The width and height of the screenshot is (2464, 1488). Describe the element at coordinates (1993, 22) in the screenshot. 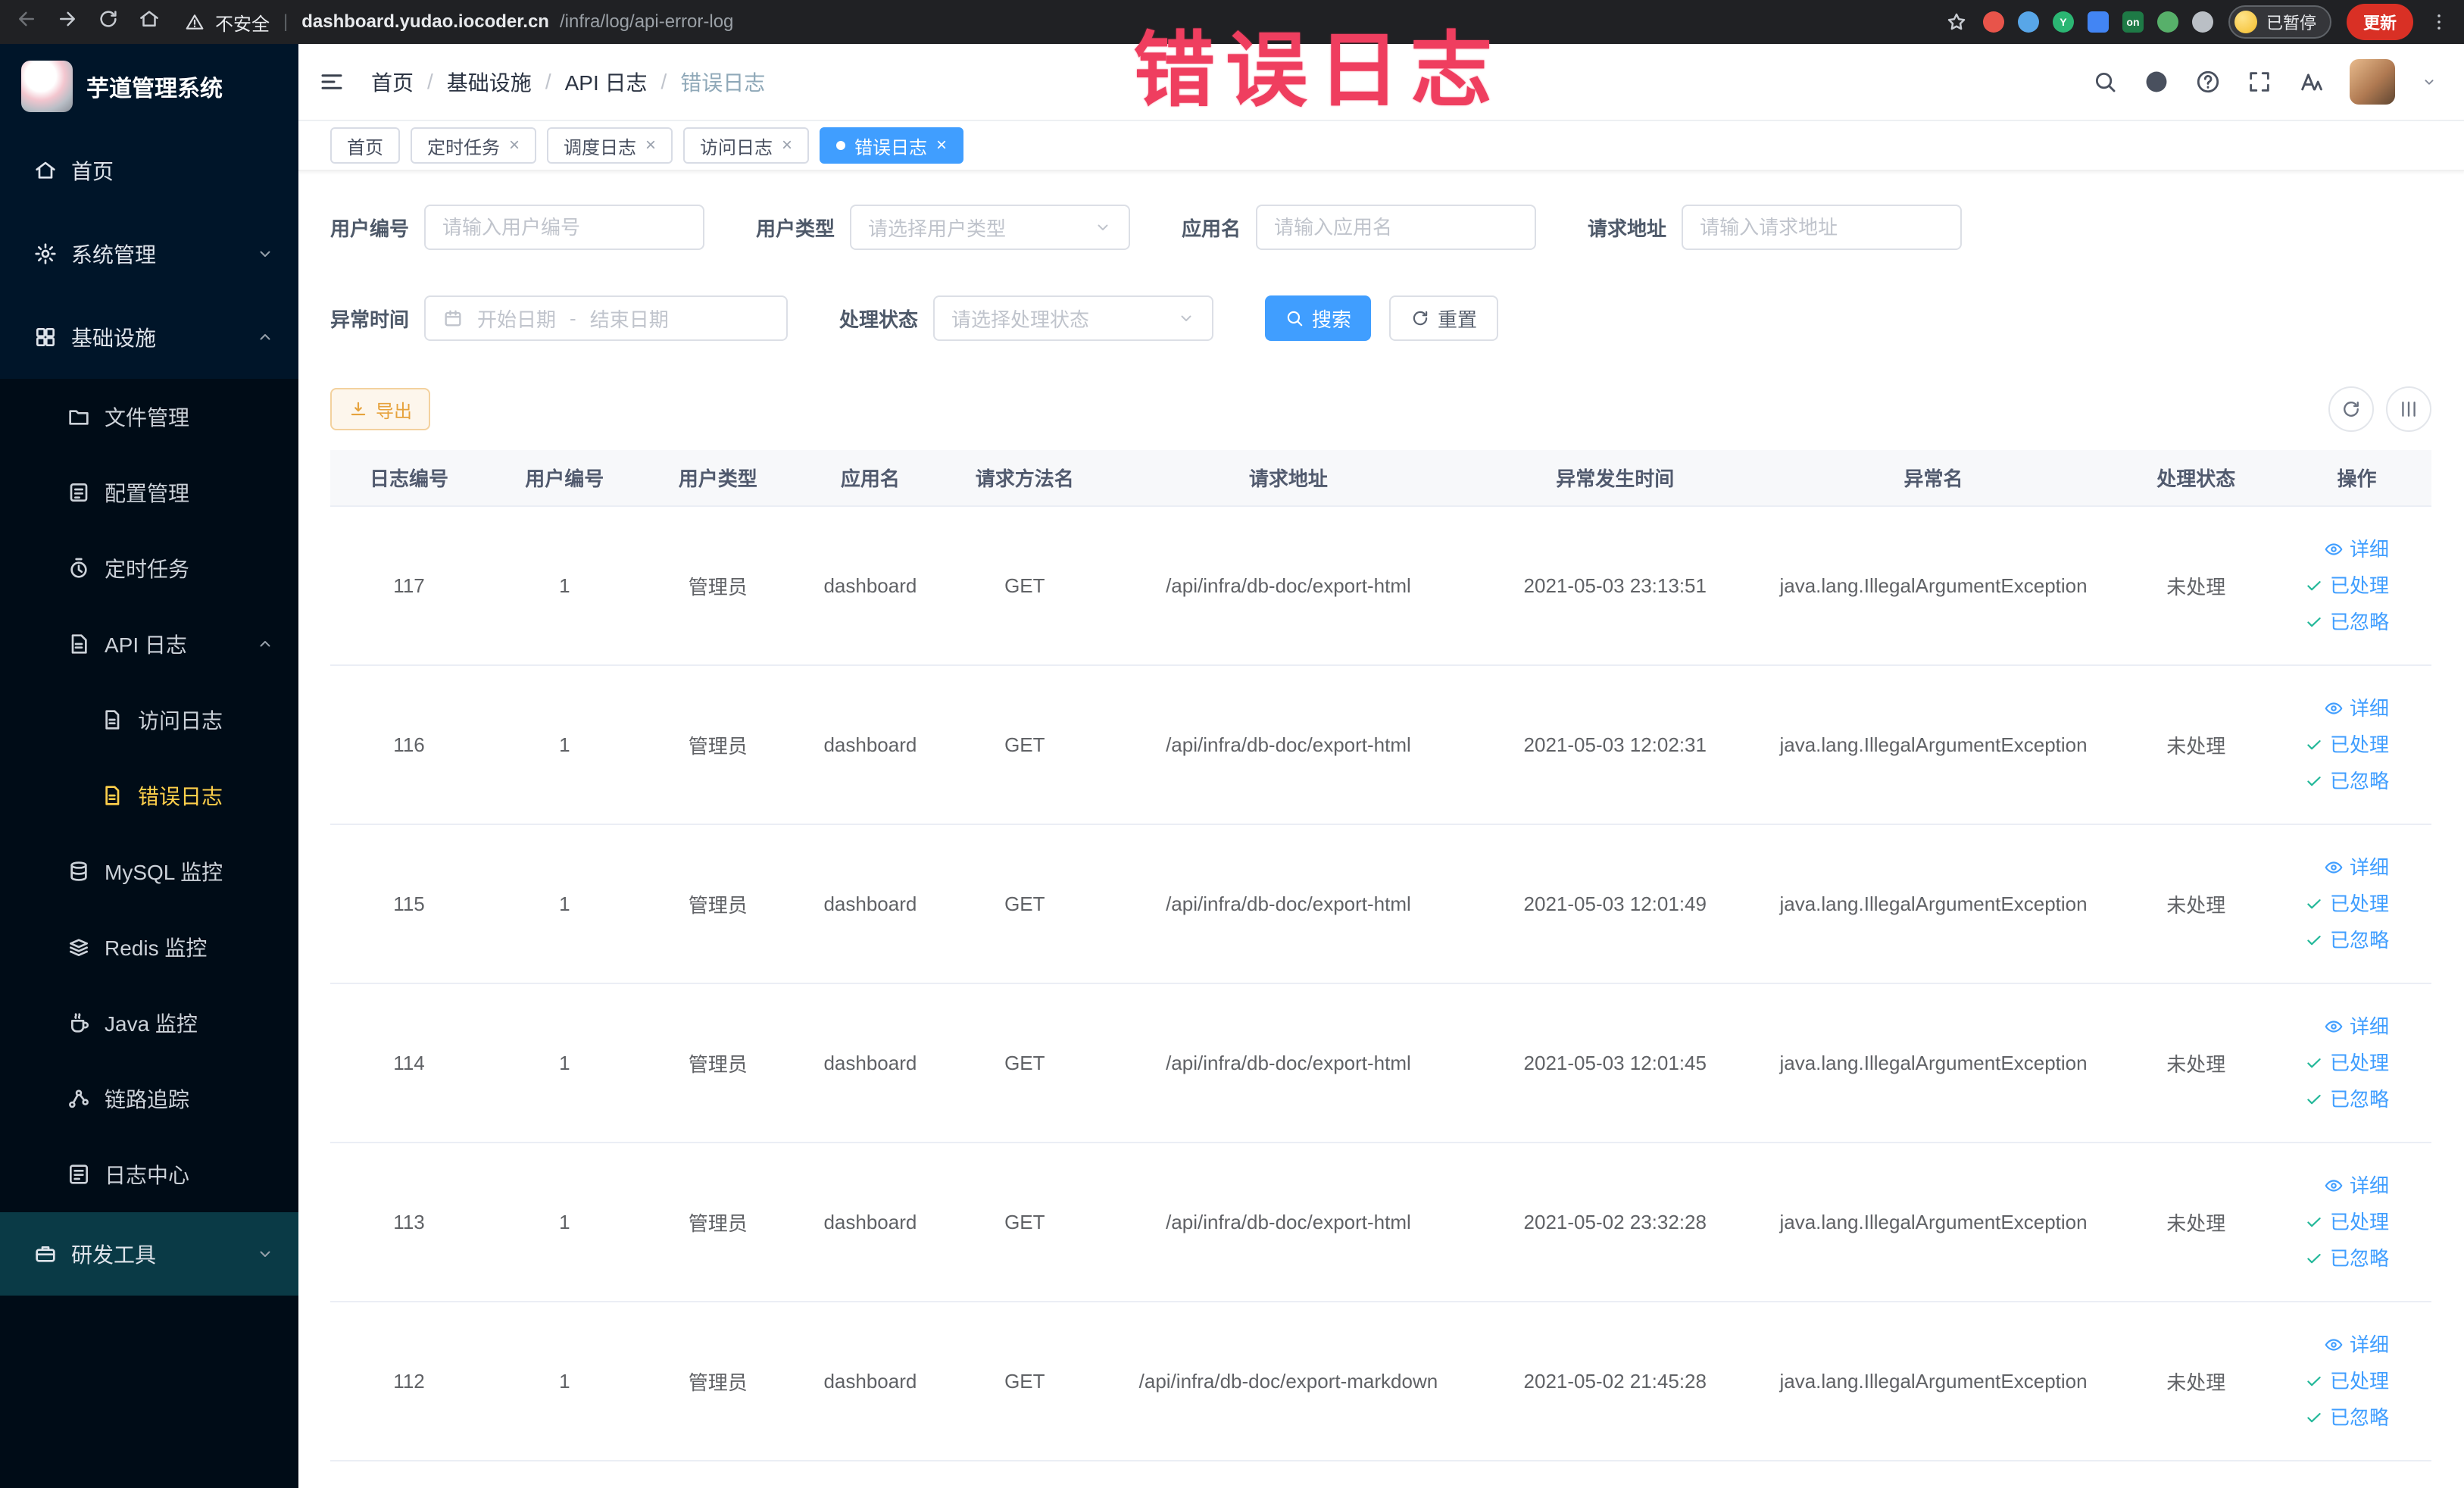

I see `extension-red-icon` at that location.